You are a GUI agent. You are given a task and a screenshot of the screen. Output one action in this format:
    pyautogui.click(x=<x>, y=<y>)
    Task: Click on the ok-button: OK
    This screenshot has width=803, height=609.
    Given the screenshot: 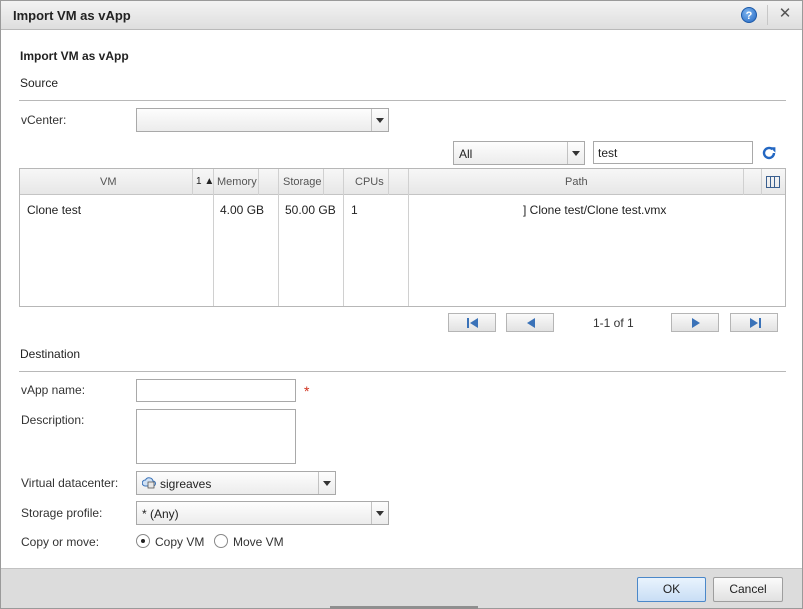 What is the action you would take?
    pyautogui.click(x=671, y=589)
    